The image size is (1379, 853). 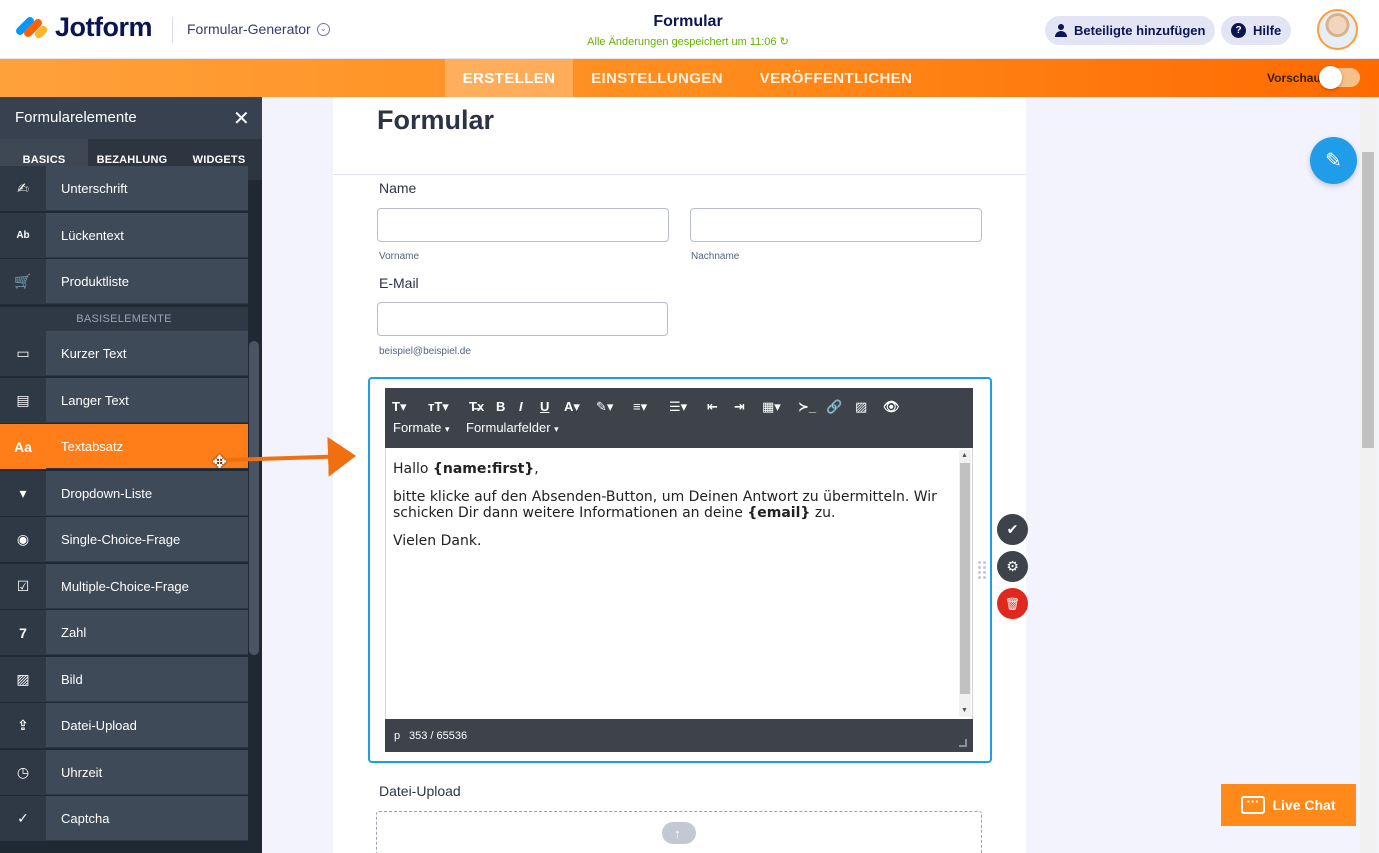 I want to click on paint-roller-icon: ✎, so click(x=1333, y=161).